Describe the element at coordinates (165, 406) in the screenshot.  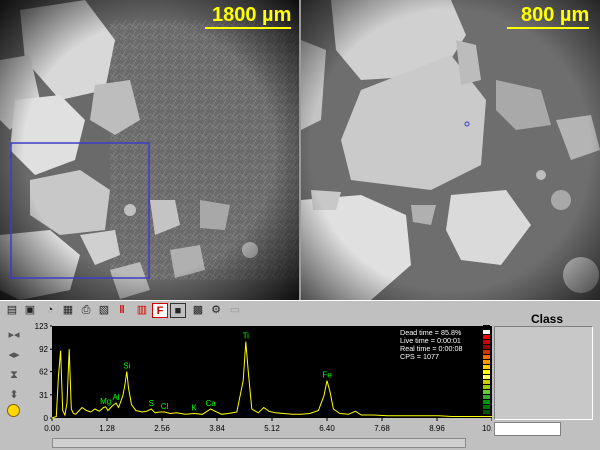
I see `peak-label: Cl` at that location.